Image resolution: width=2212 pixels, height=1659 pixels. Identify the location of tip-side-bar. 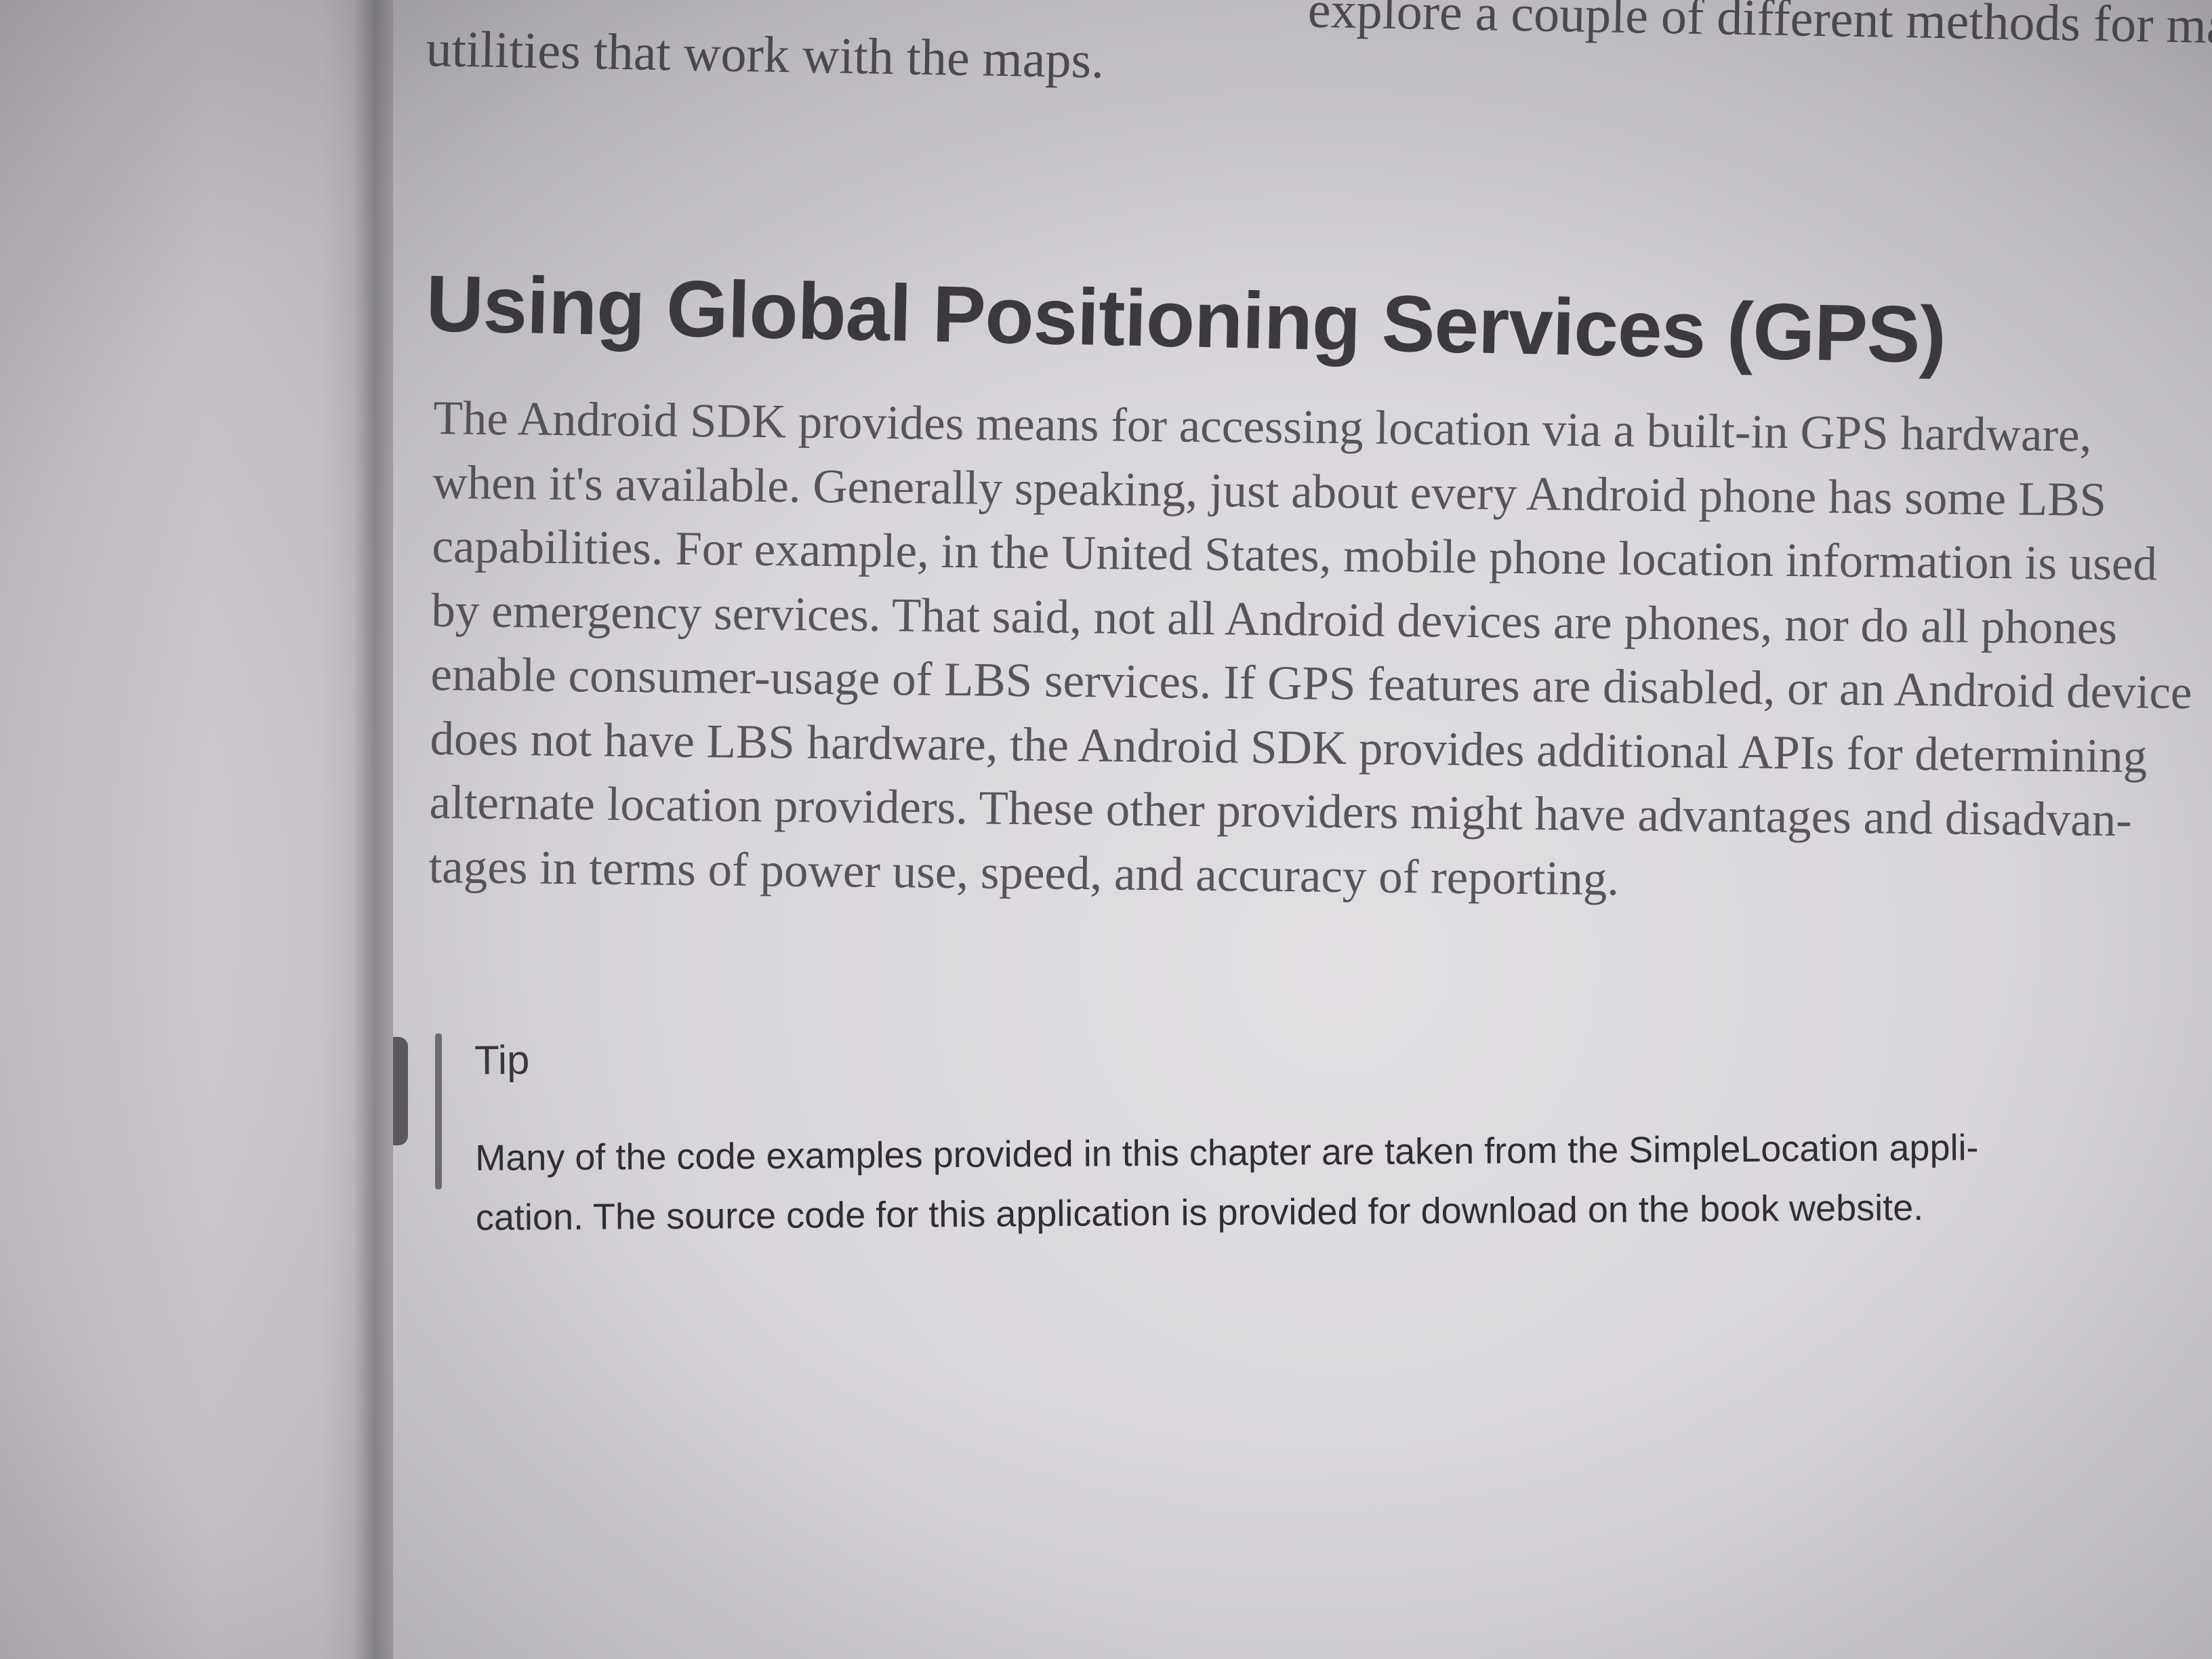
(439, 1111).